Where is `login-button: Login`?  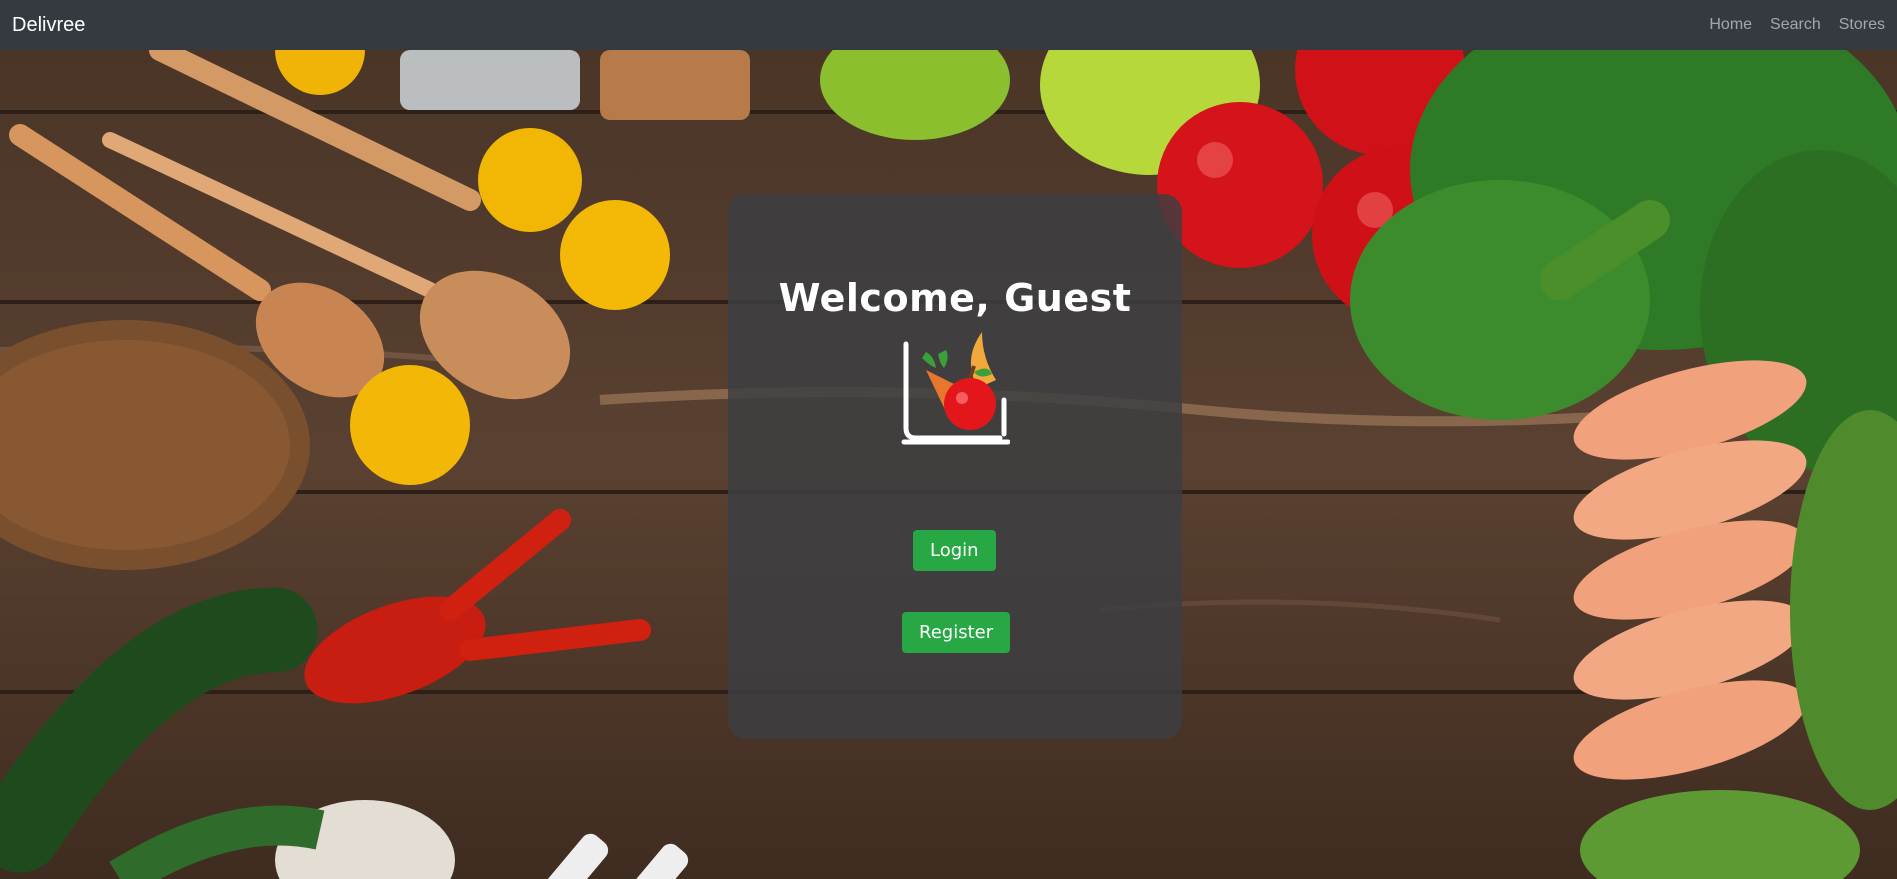 login-button: Login is located at coordinates (954, 550).